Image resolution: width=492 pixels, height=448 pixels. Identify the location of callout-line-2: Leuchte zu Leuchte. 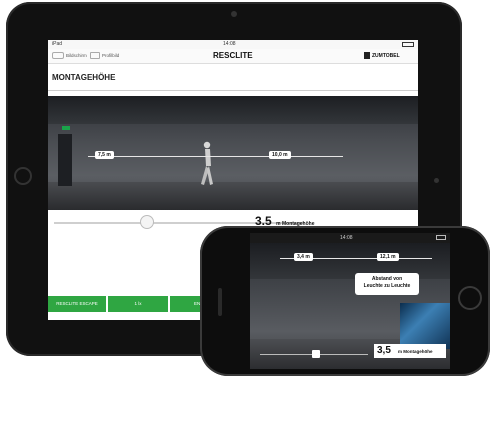
(387, 286).